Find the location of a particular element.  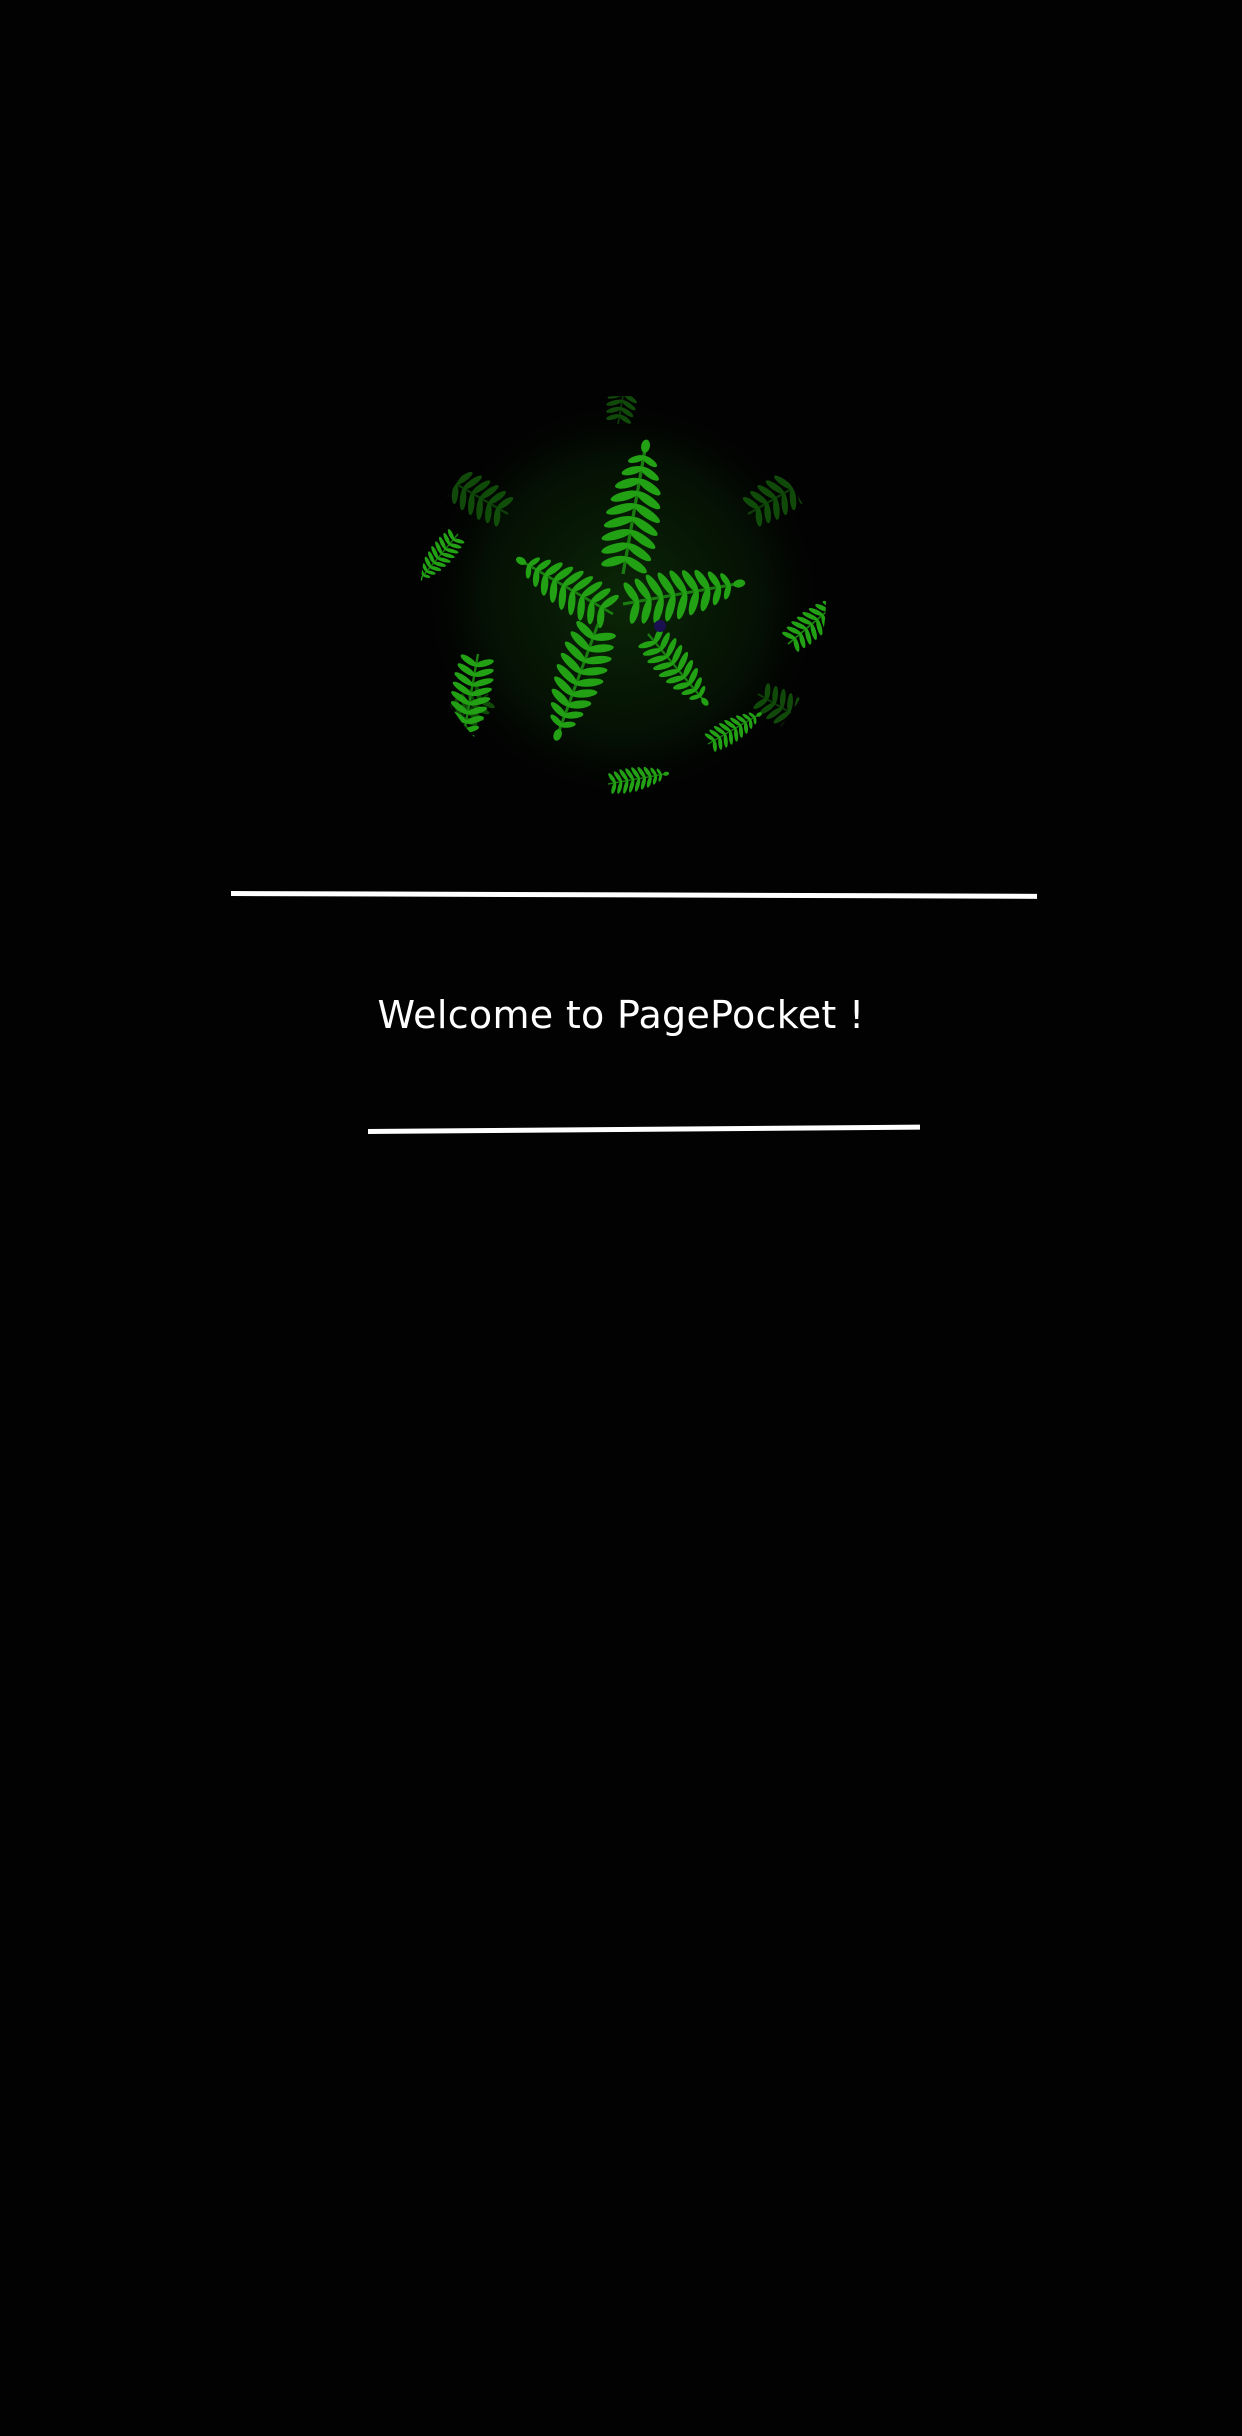

fern-leaves-globe-icon is located at coordinates (623, 599).